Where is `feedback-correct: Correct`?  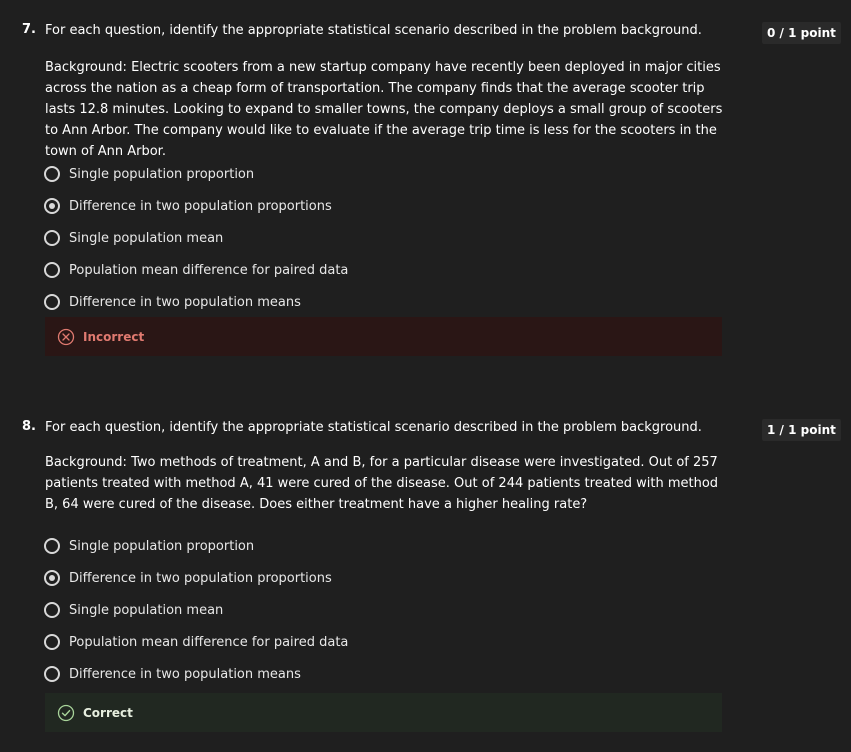 feedback-correct: Correct is located at coordinates (383, 712).